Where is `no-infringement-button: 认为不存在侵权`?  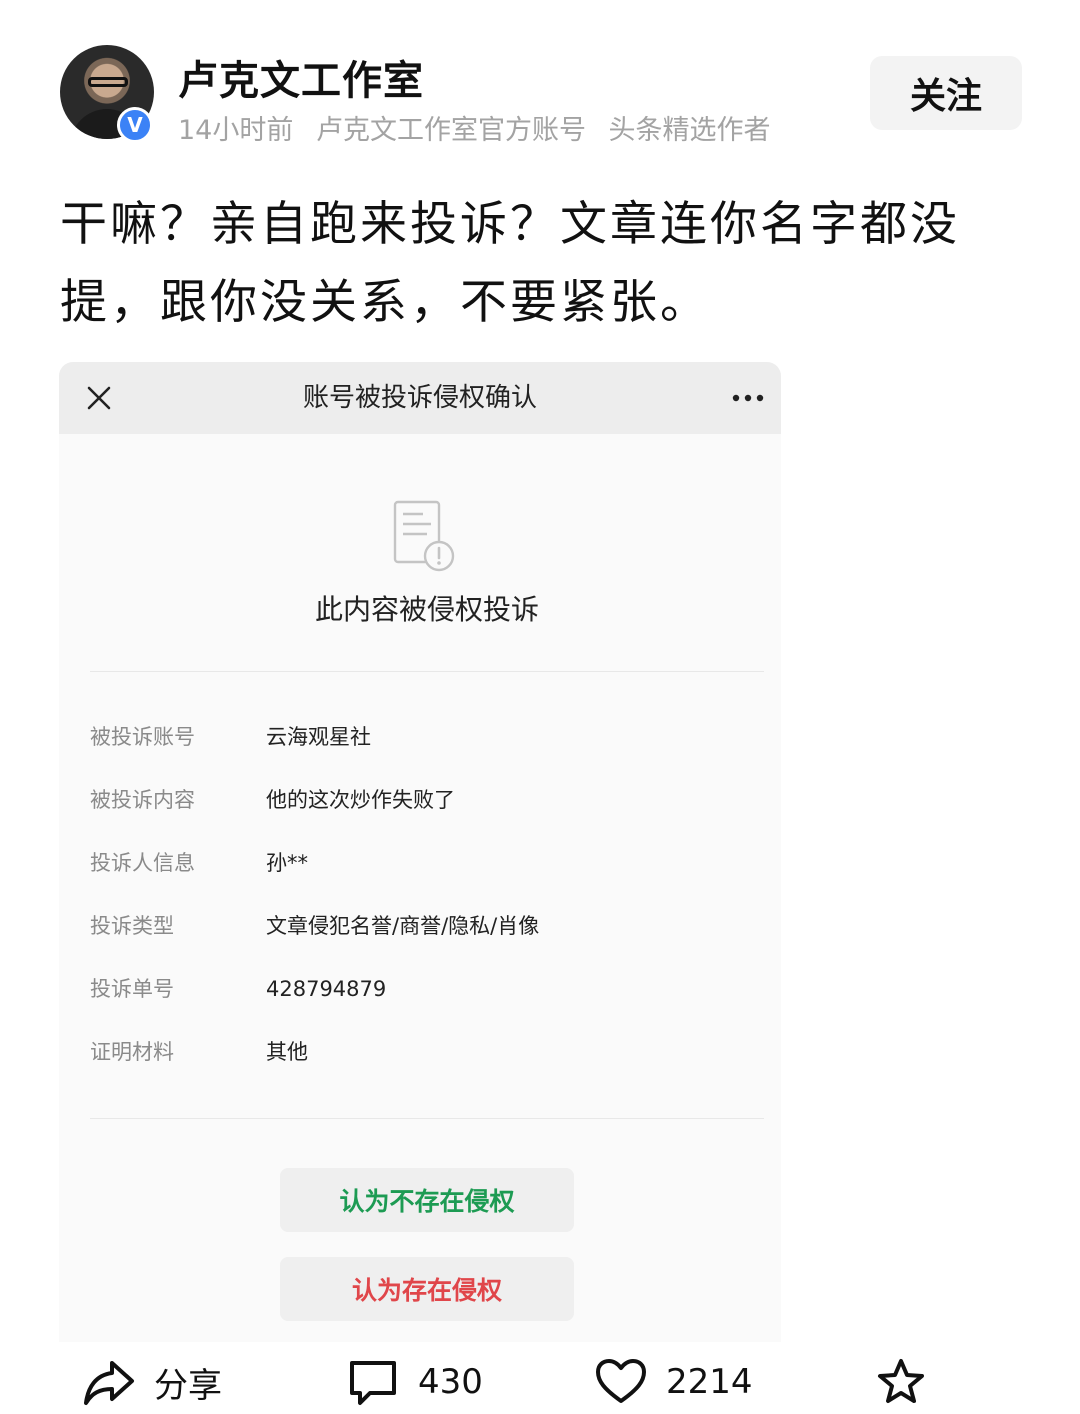 no-infringement-button: 认为不存在侵权 is located at coordinates (427, 1200).